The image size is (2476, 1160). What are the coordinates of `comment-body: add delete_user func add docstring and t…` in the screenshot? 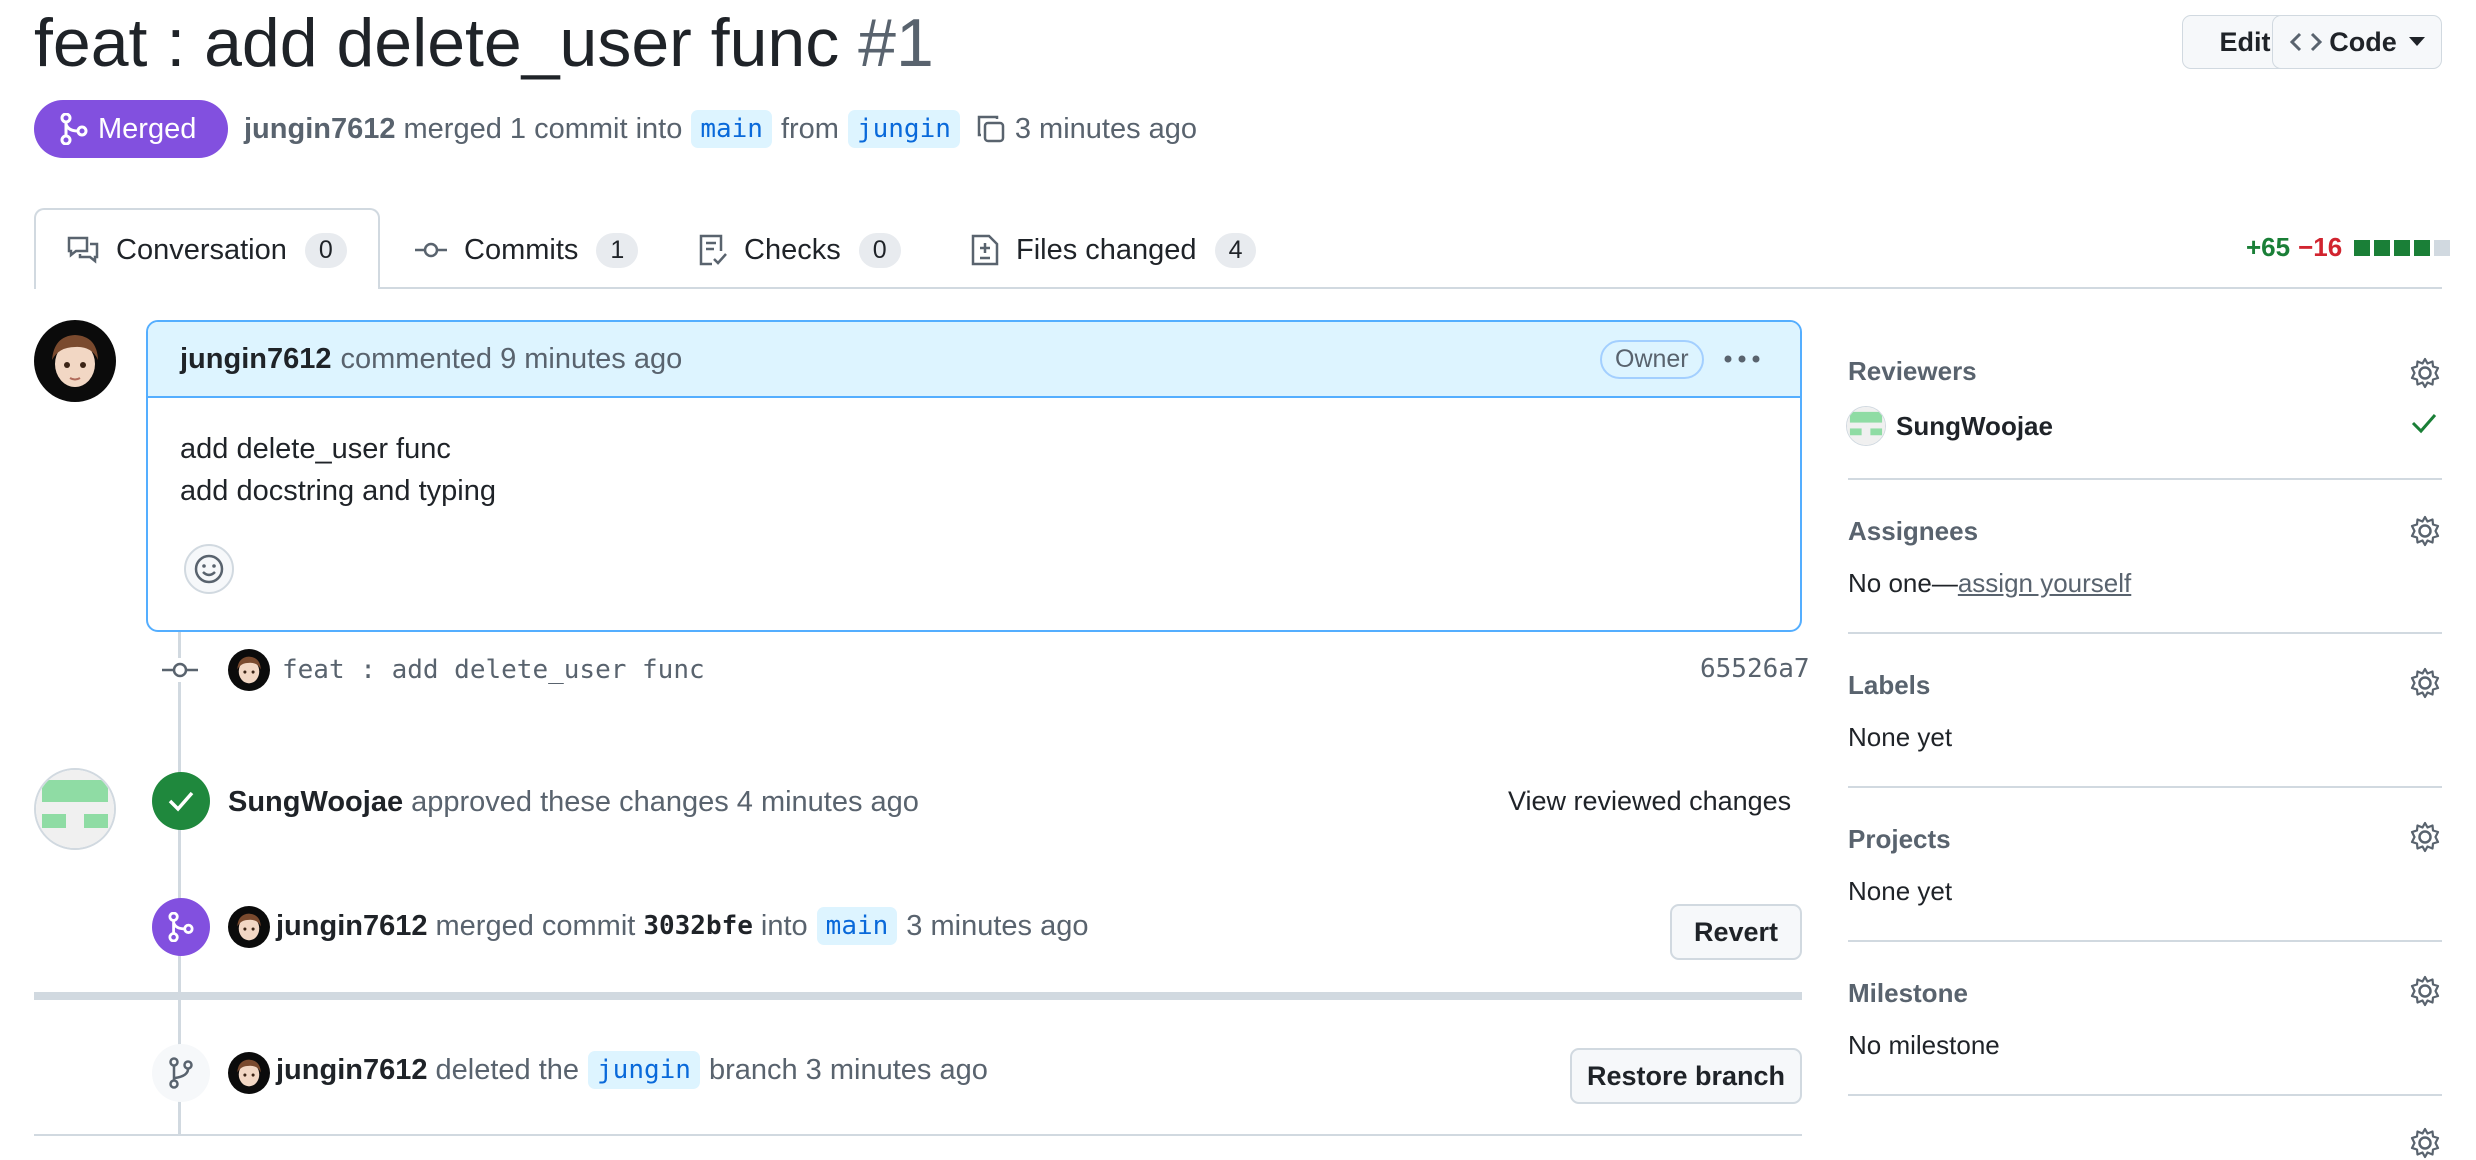 It's located at (974, 470).